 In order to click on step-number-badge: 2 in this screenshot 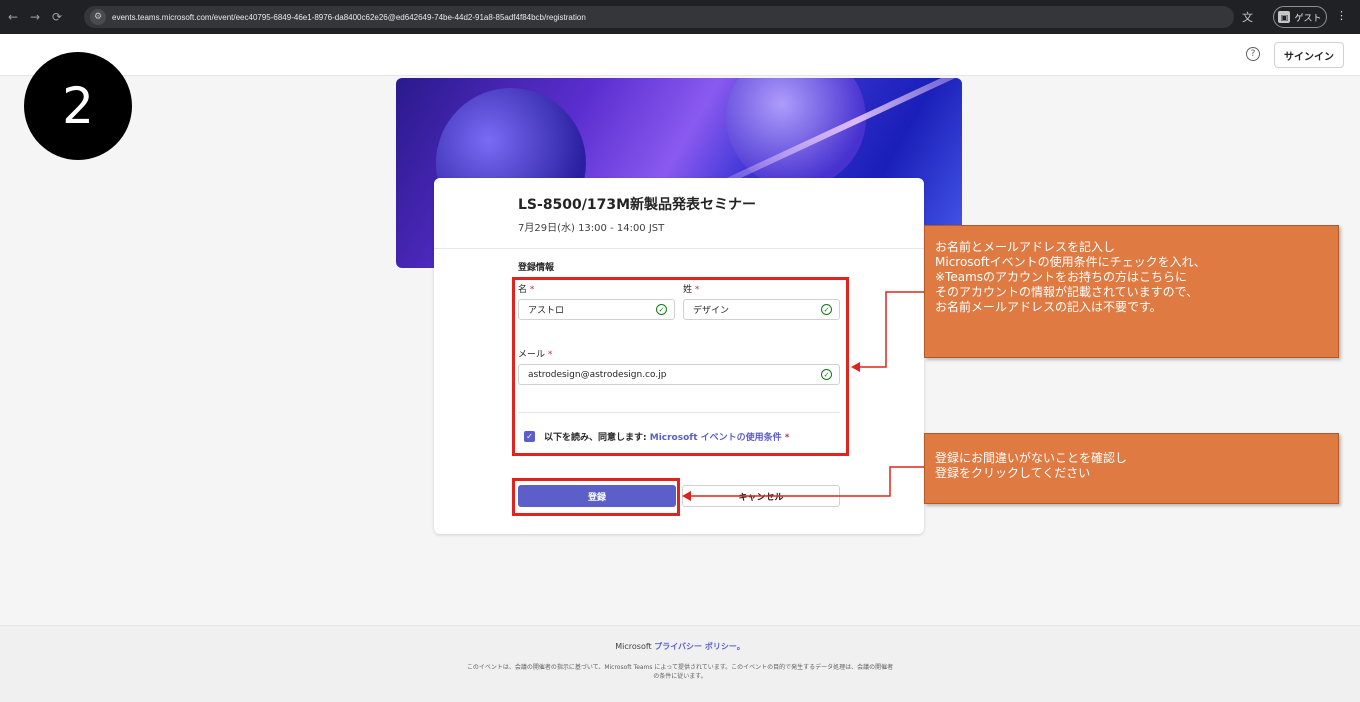, I will do `click(78, 106)`.